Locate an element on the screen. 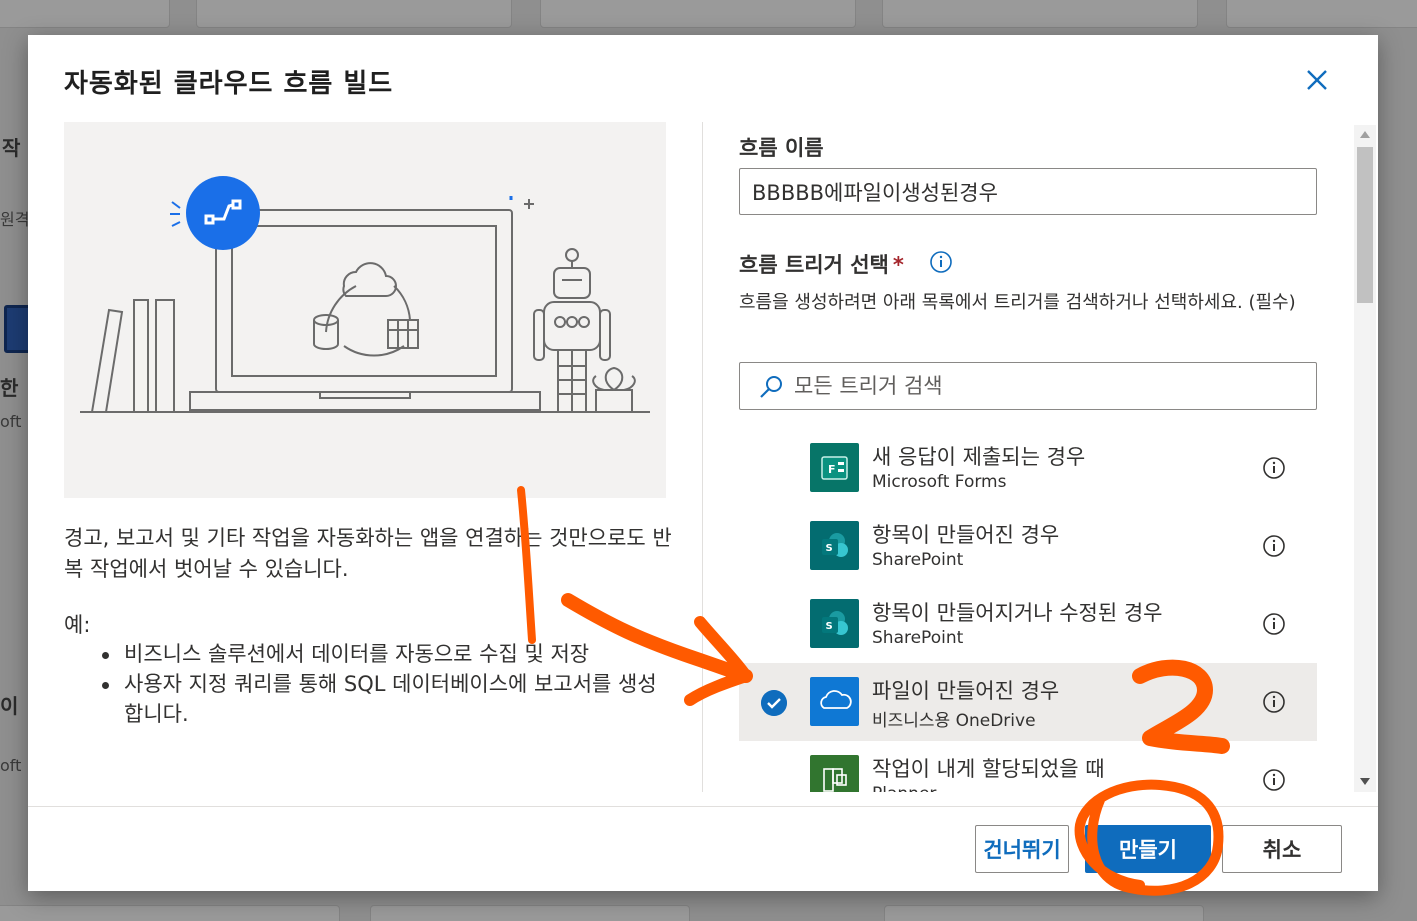 The width and height of the screenshot is (1417, 921). trigger-item-sharepoint-modified: S 항목이 만들어지거나 수정된 경우 SharePoint is located at coordinates (1028, 624).